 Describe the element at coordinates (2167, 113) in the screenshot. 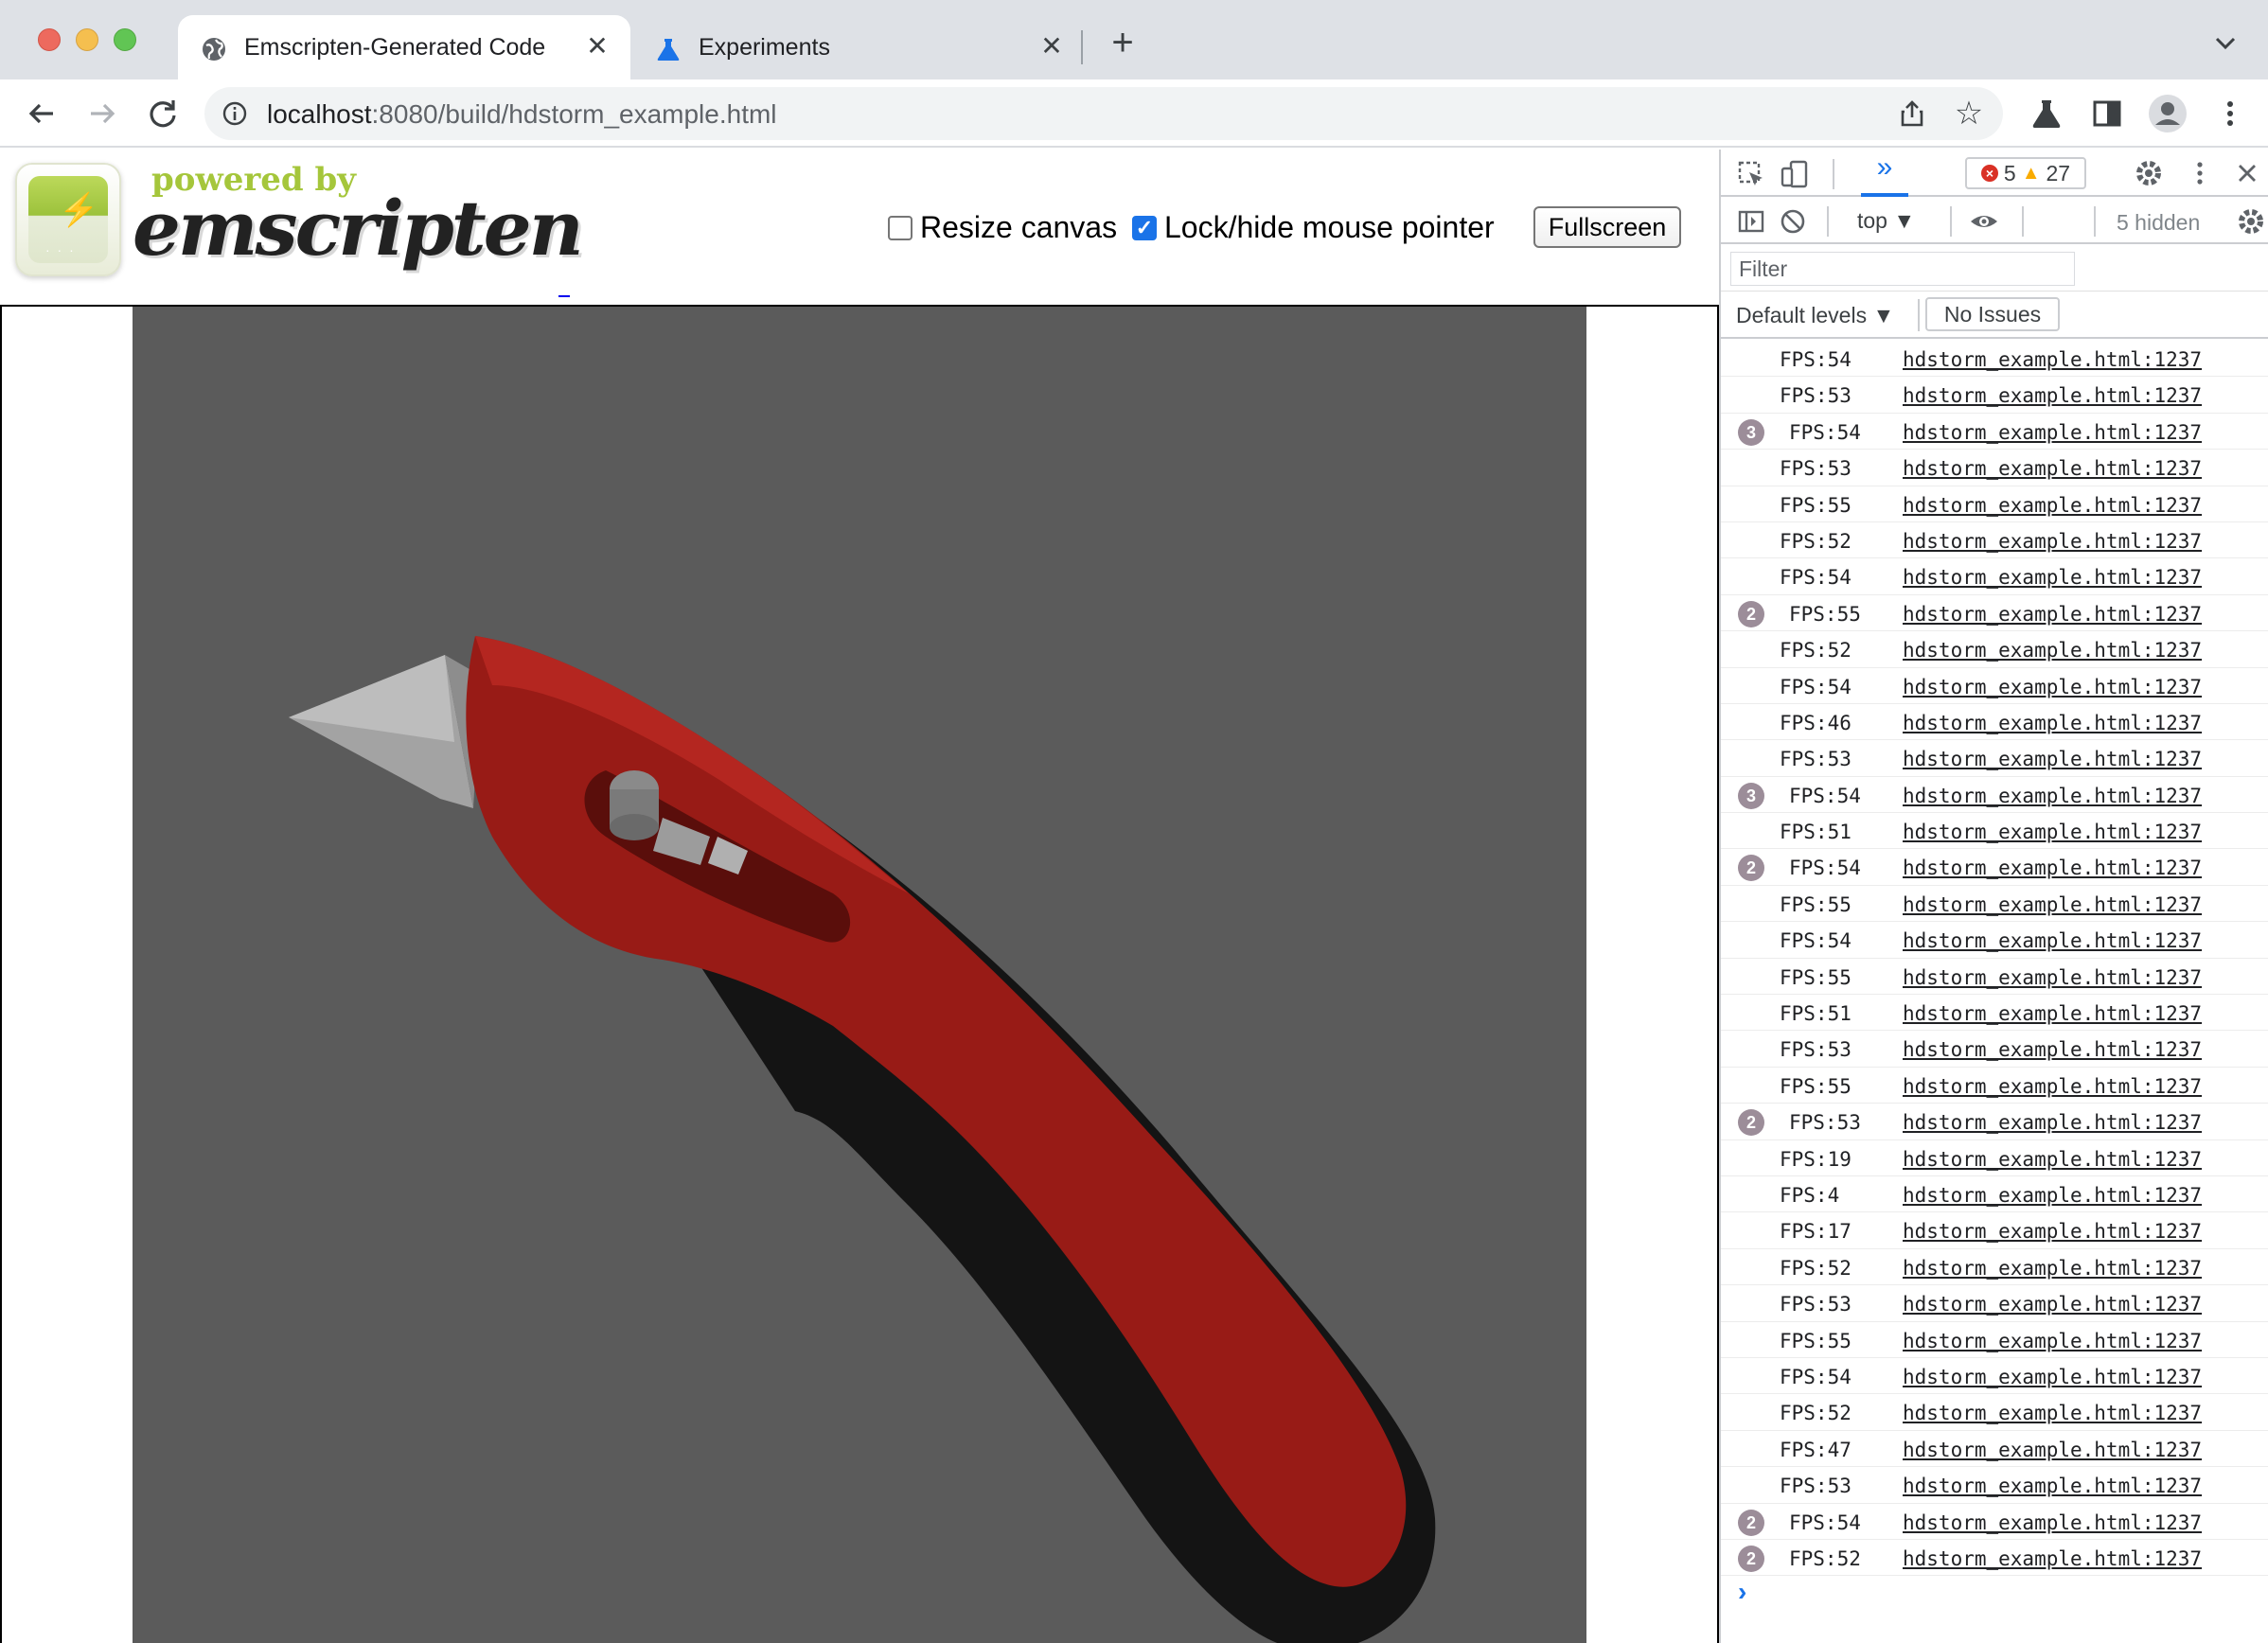

I see `profile-avatar-icon` at that location.